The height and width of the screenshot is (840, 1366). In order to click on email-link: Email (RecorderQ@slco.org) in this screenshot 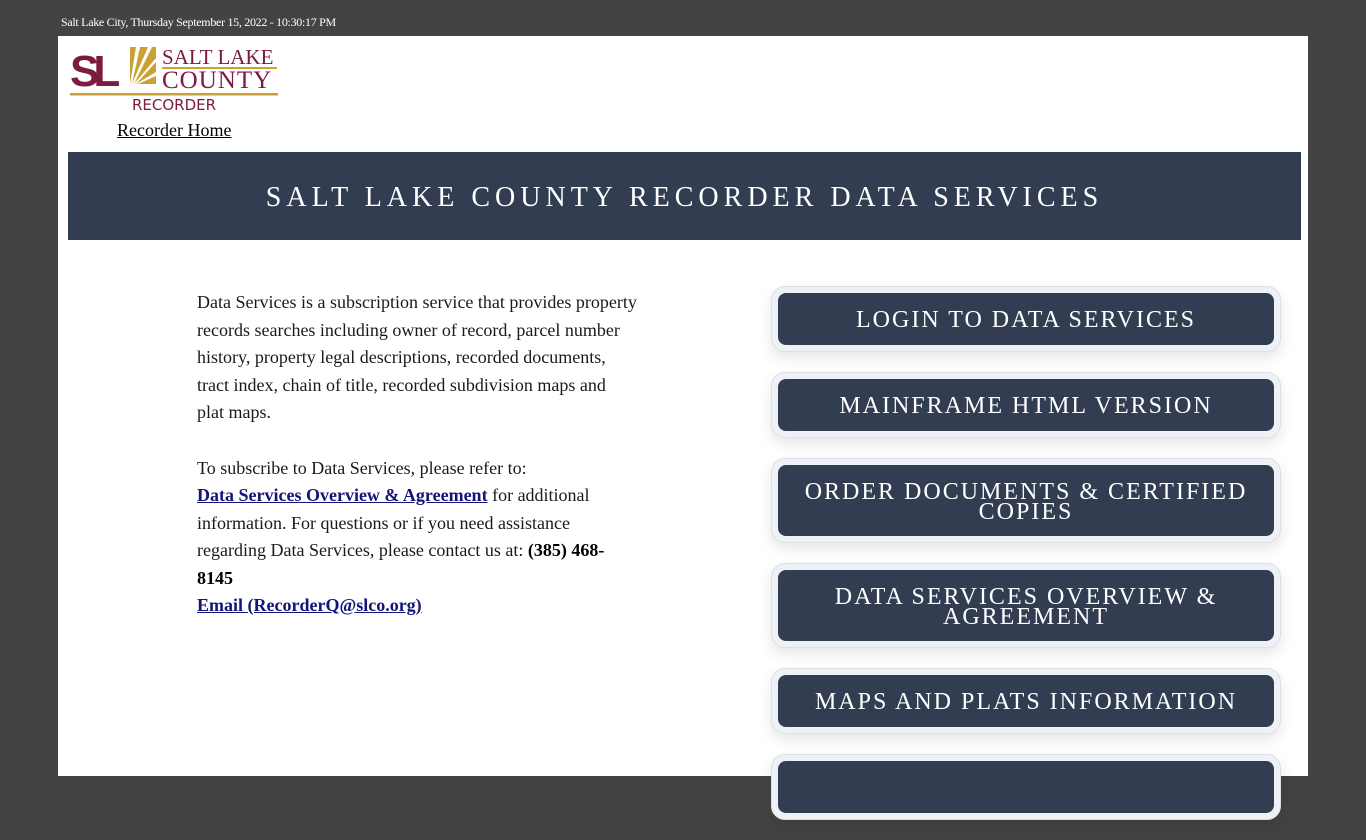, I will do `click(309, 605)`.